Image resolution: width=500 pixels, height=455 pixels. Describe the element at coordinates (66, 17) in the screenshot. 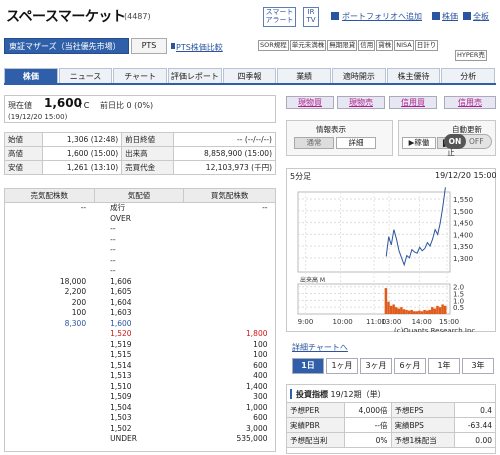

I see `page-title: スペースマーケット` at that location.